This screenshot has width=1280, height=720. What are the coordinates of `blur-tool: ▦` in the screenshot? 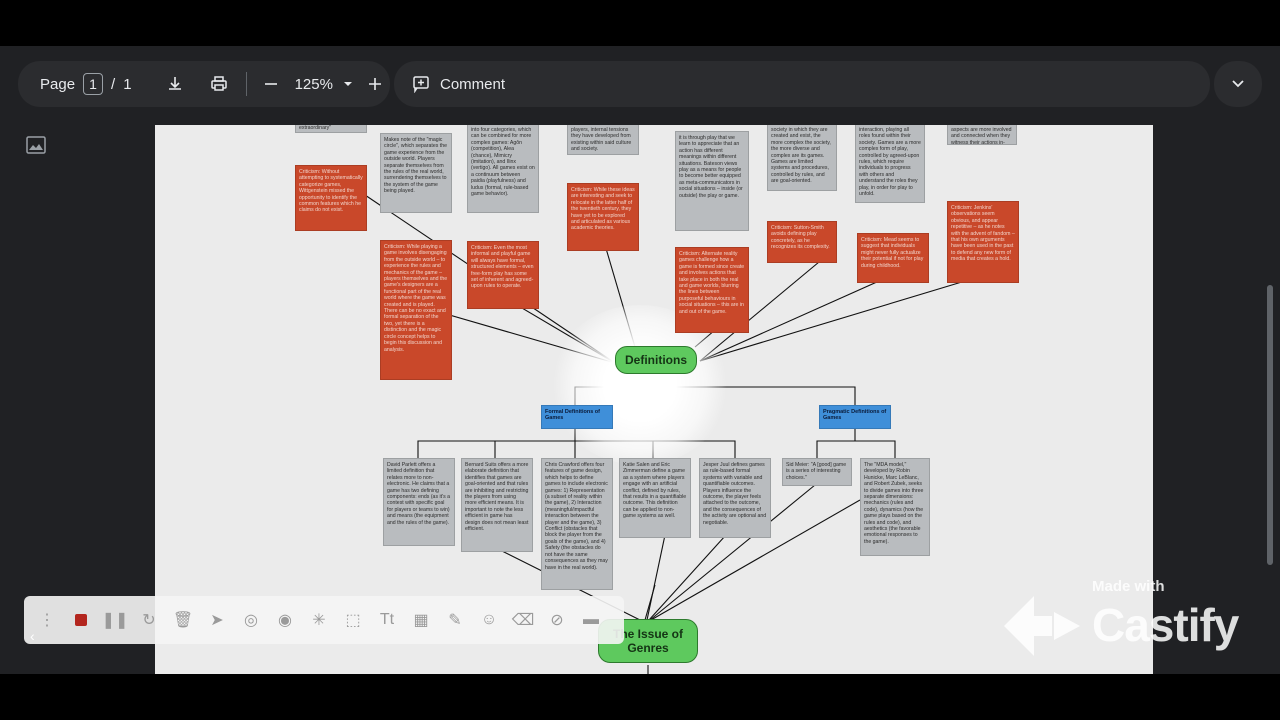 It's located at (421, 620).